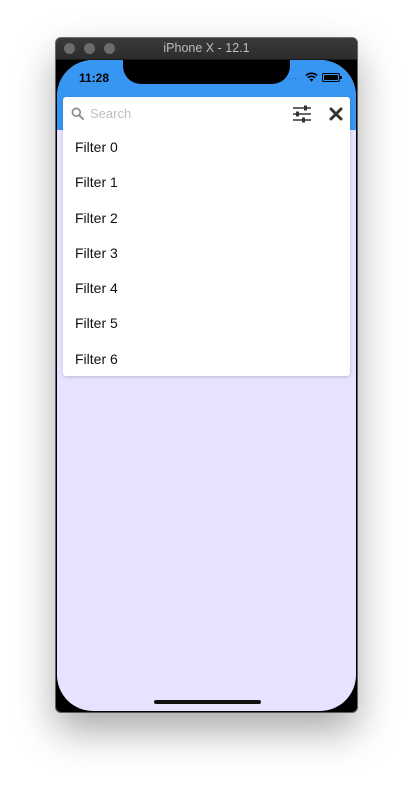 This screenshot has height=786, width=413. I want to click on filter-item-3: Filter 3, so click(206, 253).